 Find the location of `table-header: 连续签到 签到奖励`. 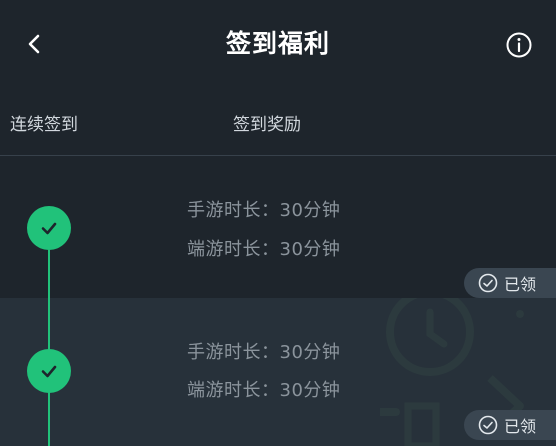

table-header: 连续签到 签到奖励 is located at coordinates (278, 120).